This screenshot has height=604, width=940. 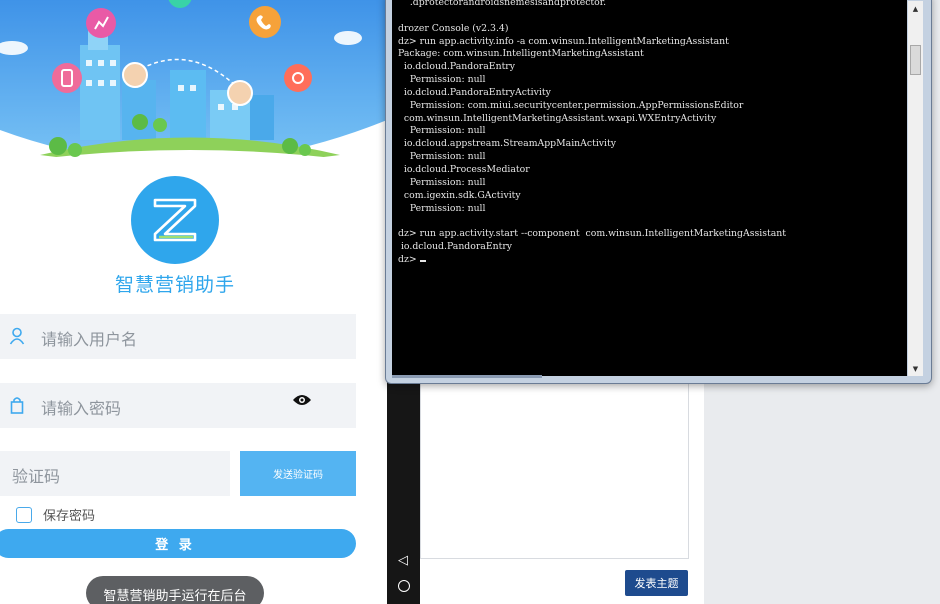 What do you see at coordinates (554, 468) in the screenshot?
I see `post-editor` at bounding box center [554, 468].